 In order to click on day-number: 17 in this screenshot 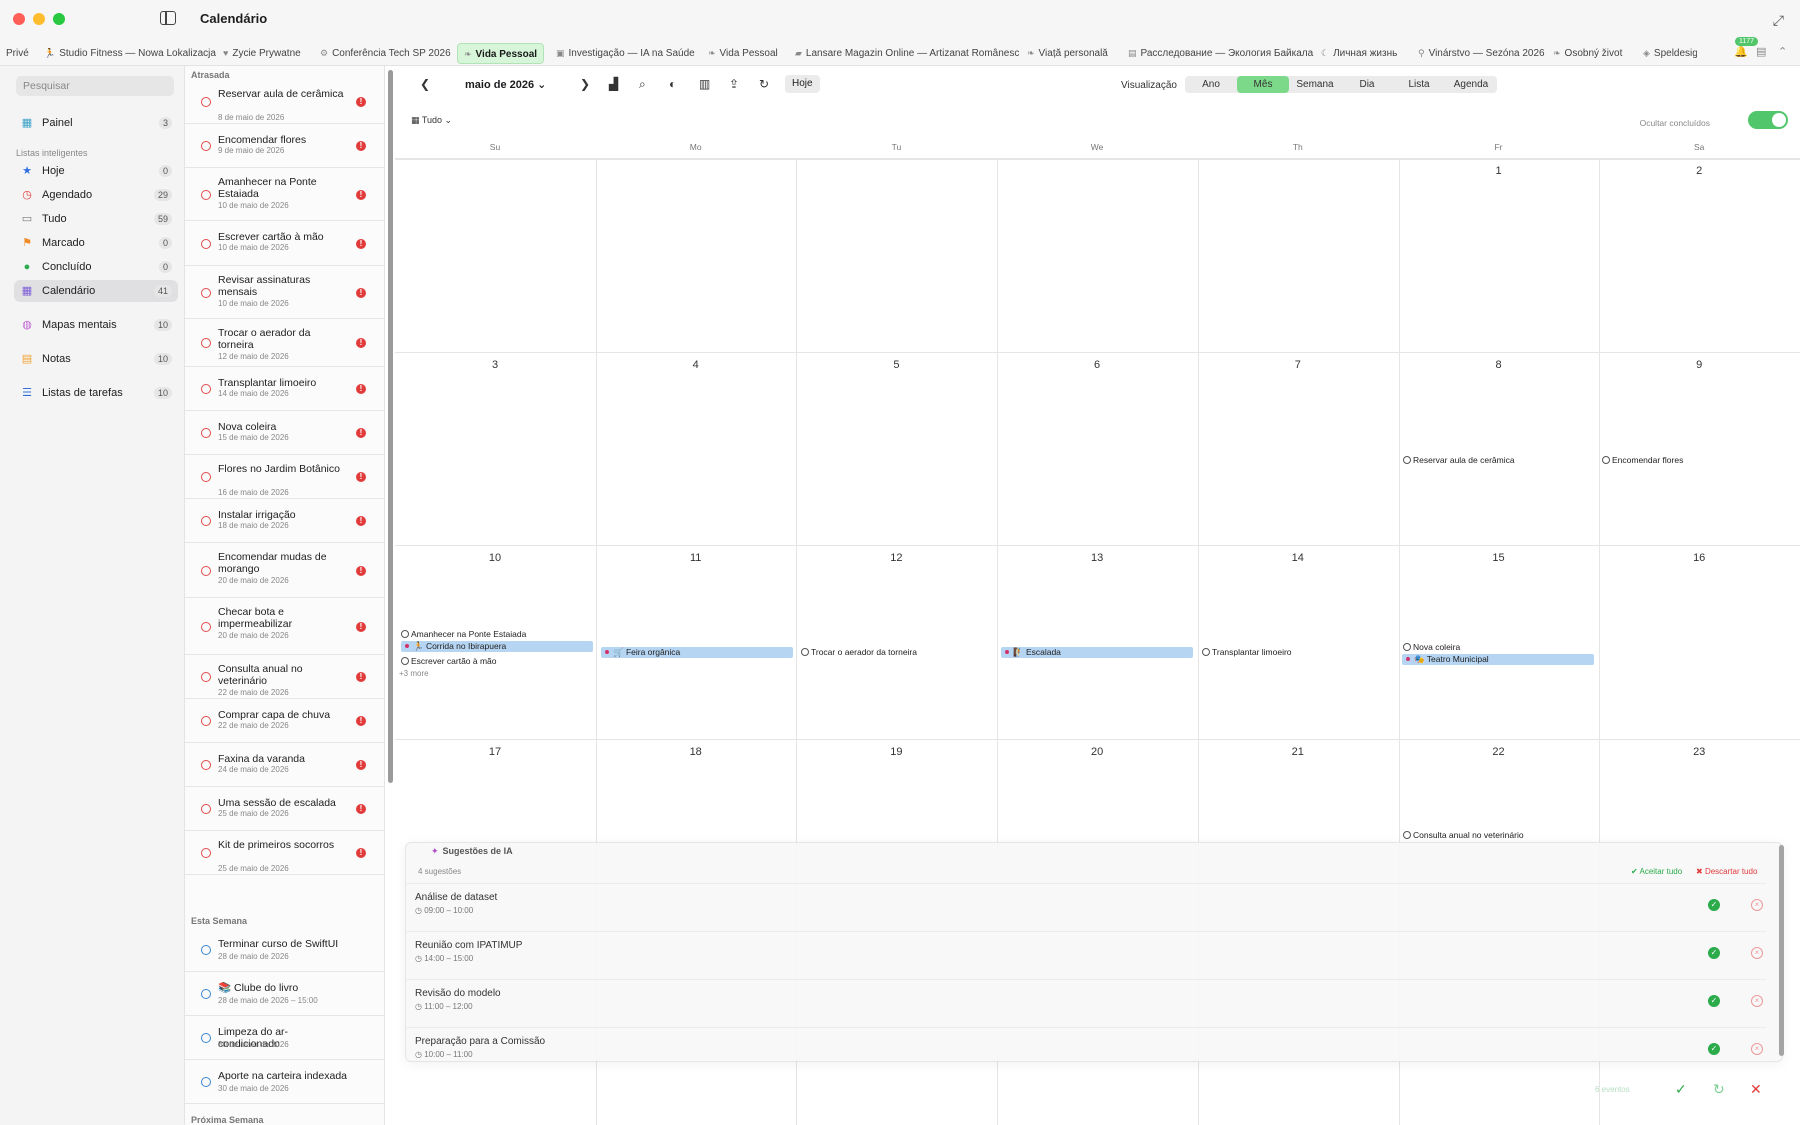, I will do `click(495, 752)`.